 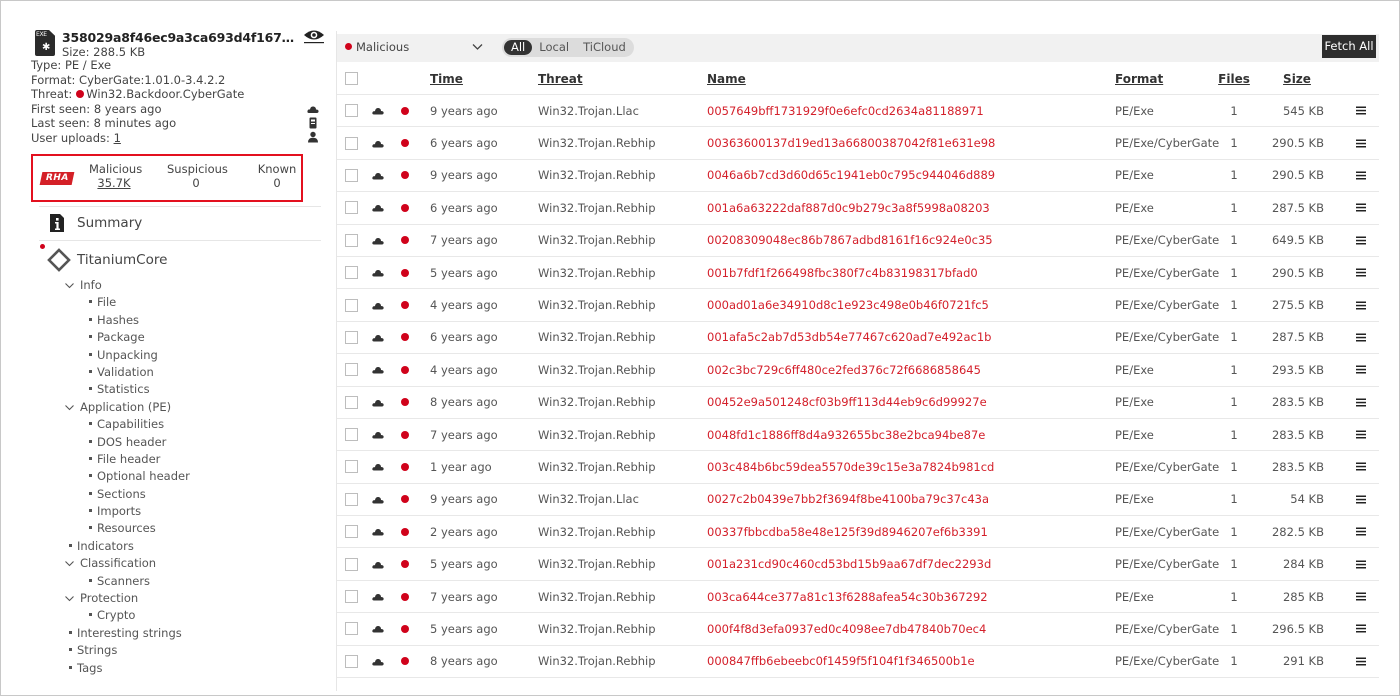 I want to click on tree-item: Hashes, so click(x=126, y=320).